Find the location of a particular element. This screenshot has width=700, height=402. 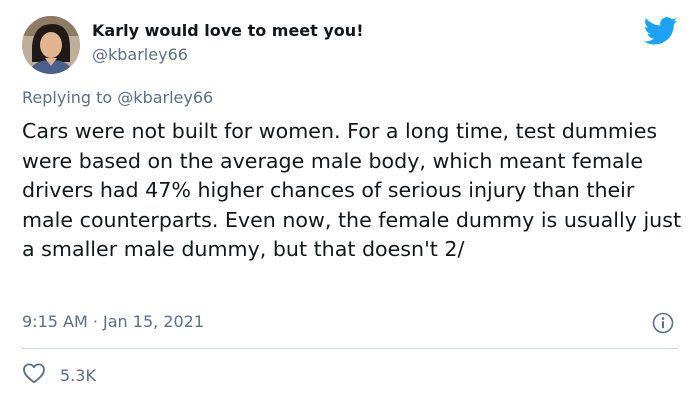

reply-mention-link: @kbarley66 is located at coordinates (165, 97).